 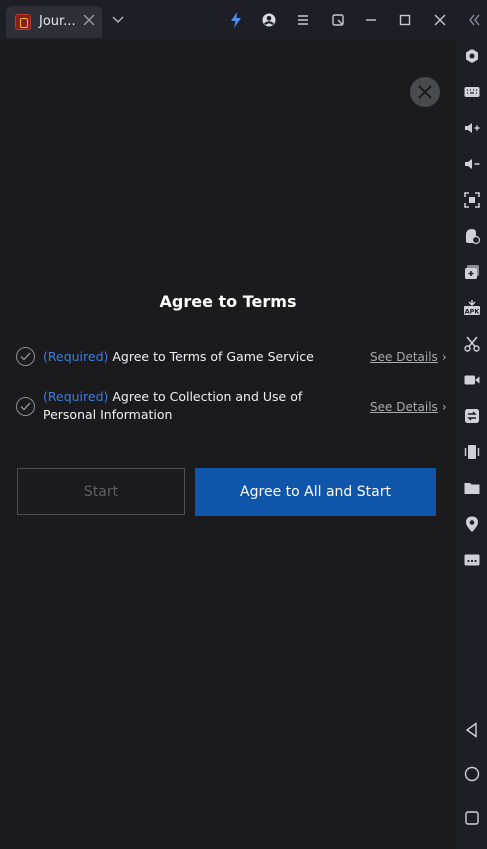 I want to click on collapse-sidebar-icon, so click(x=474, y=20).